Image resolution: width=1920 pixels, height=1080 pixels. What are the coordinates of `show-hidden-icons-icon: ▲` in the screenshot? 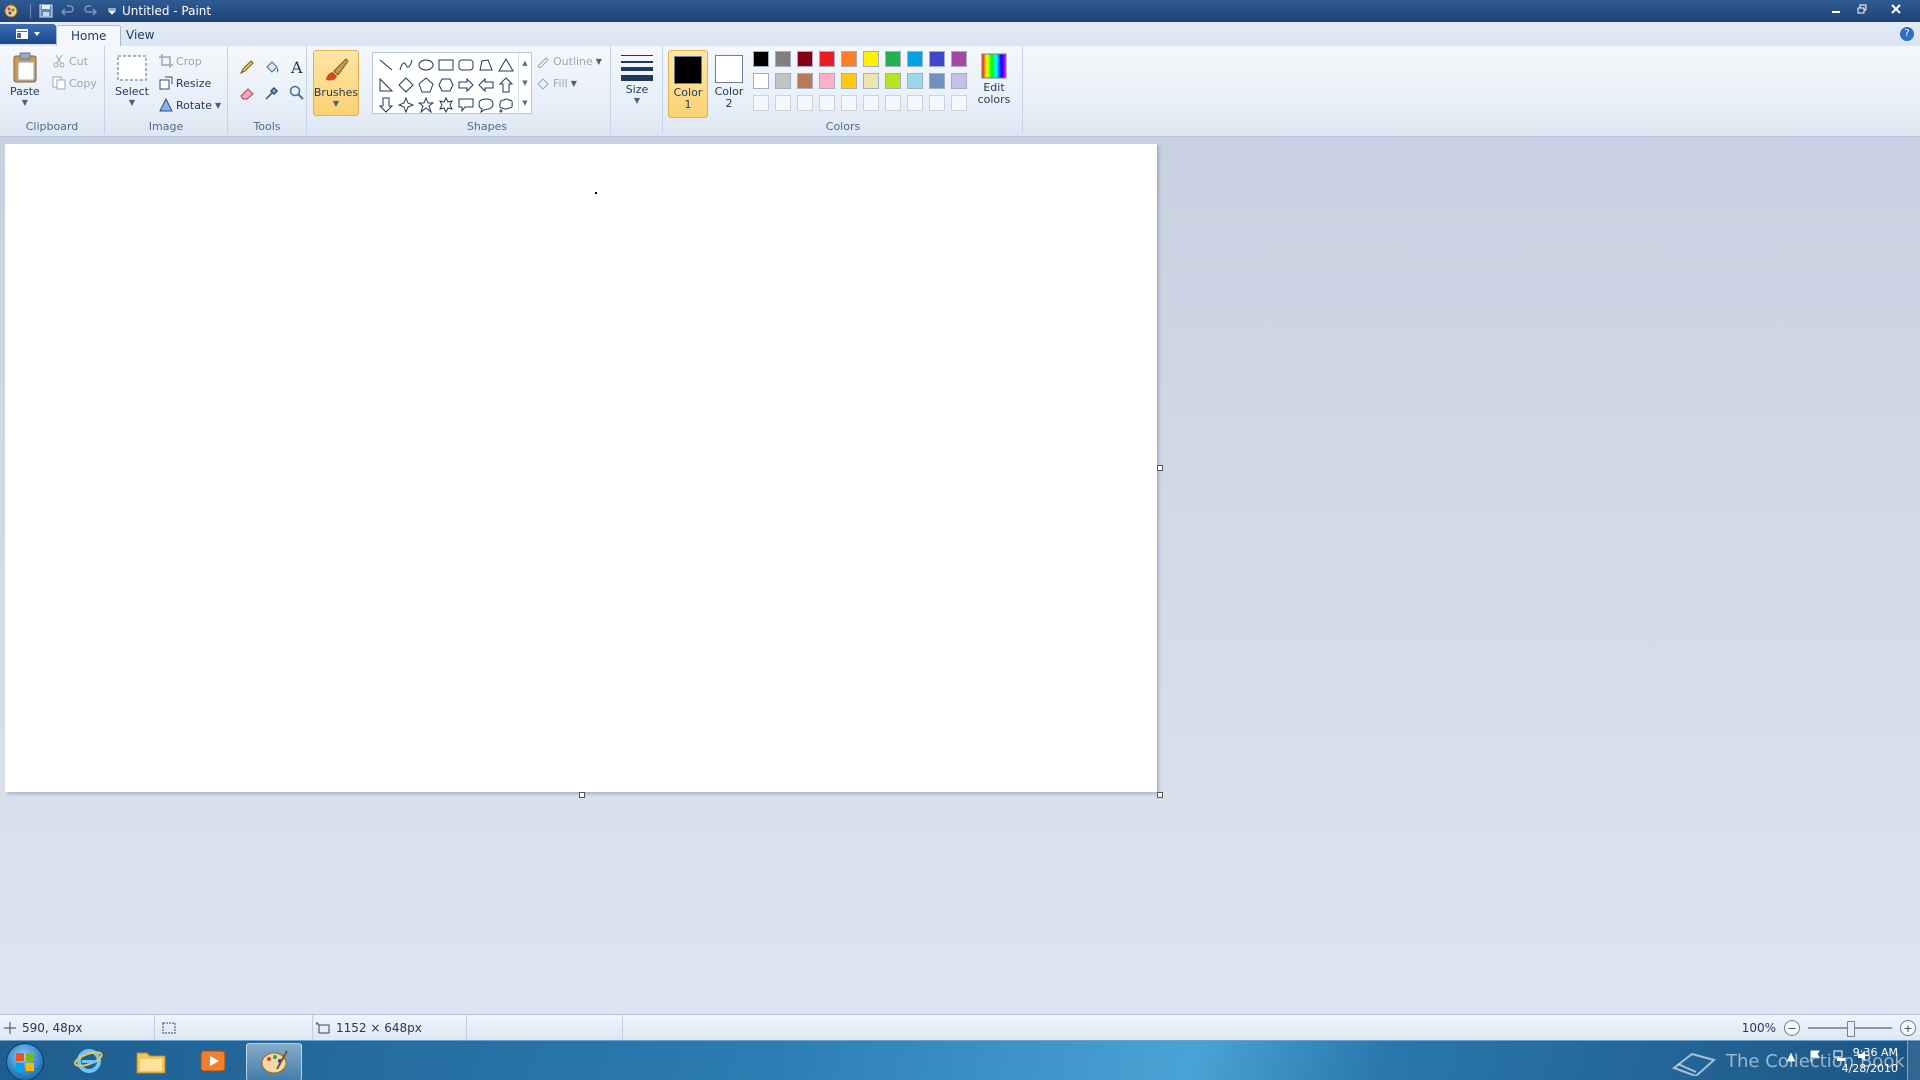 It's located at (1791, 1056).